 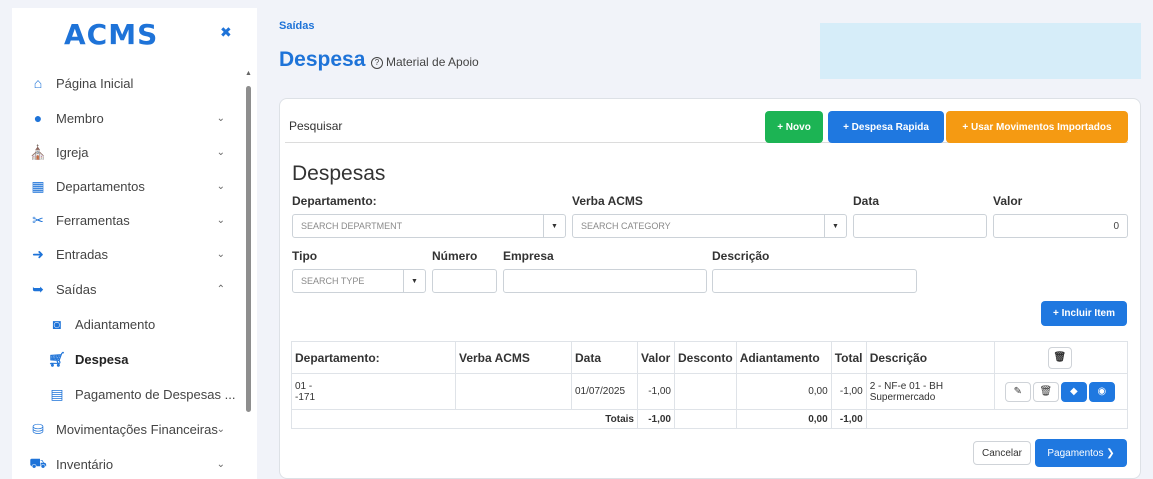 I want to click on sidebar-item-membro: ● Membro ⌄, so click(x=124, y=118).